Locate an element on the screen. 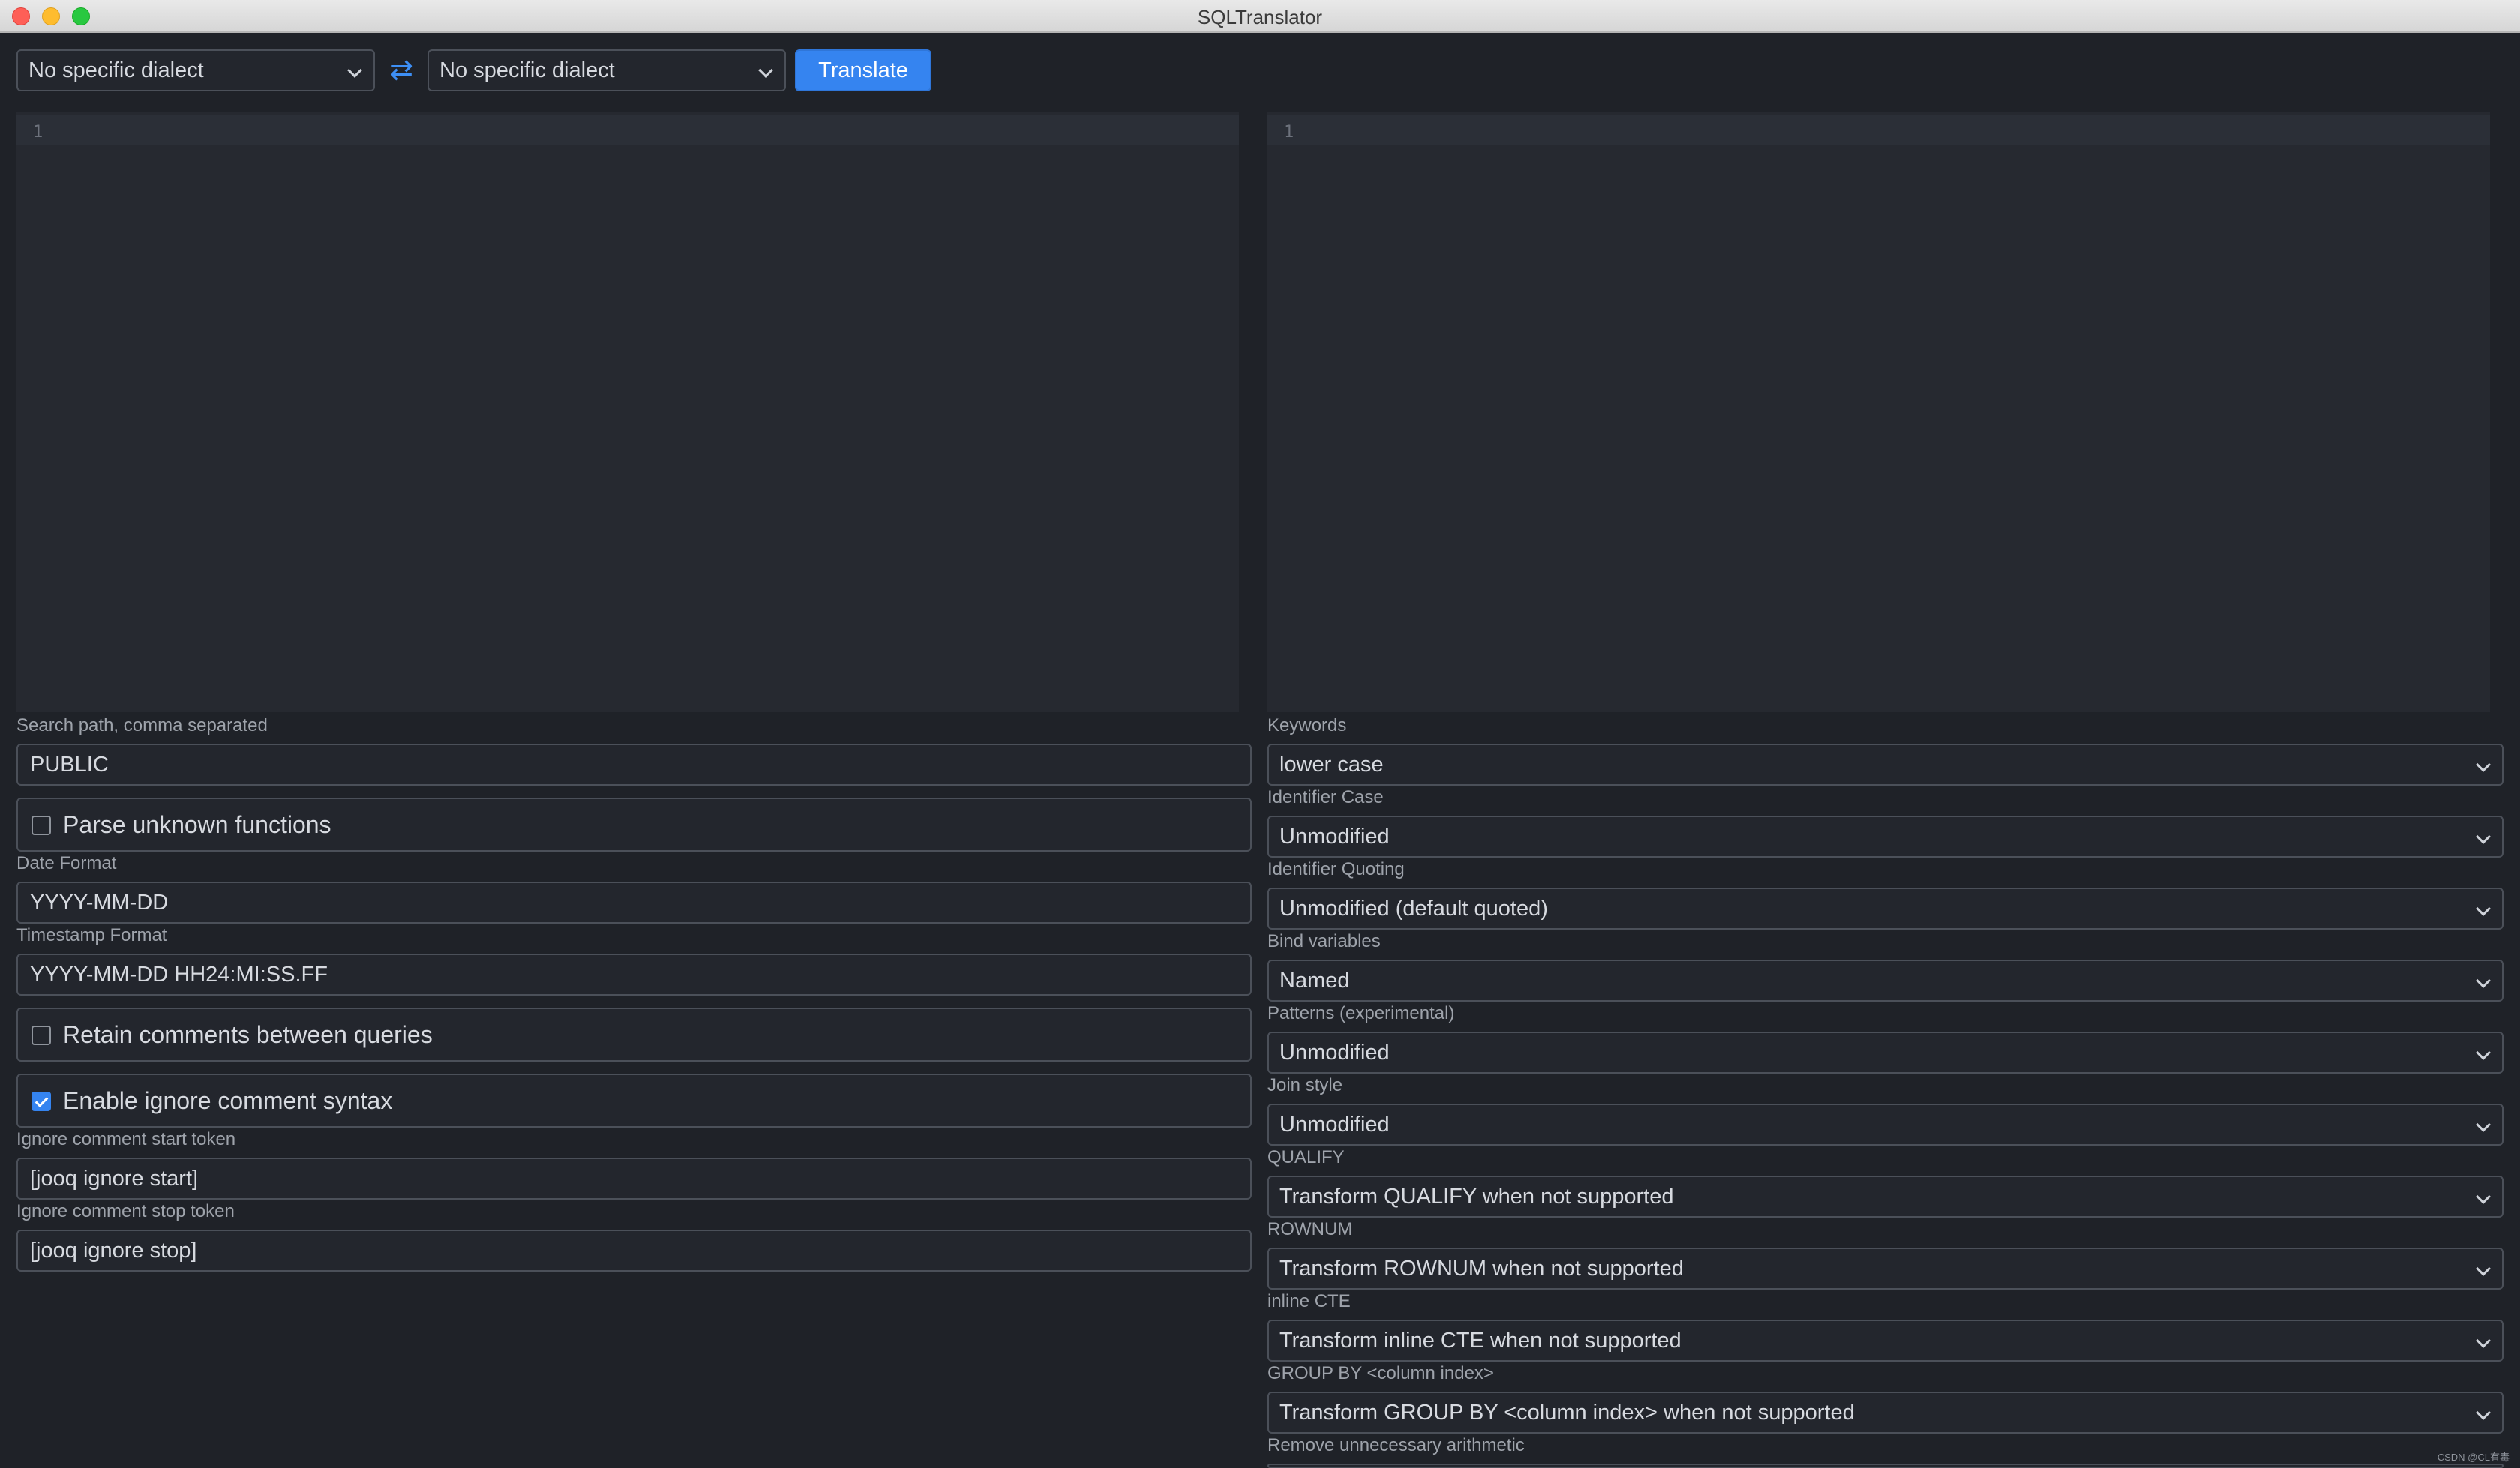 This screenshot has height=1468, width=2520. qualify-value: Transform QUALIFY when not supported is located at coordinates (1477, 1197).